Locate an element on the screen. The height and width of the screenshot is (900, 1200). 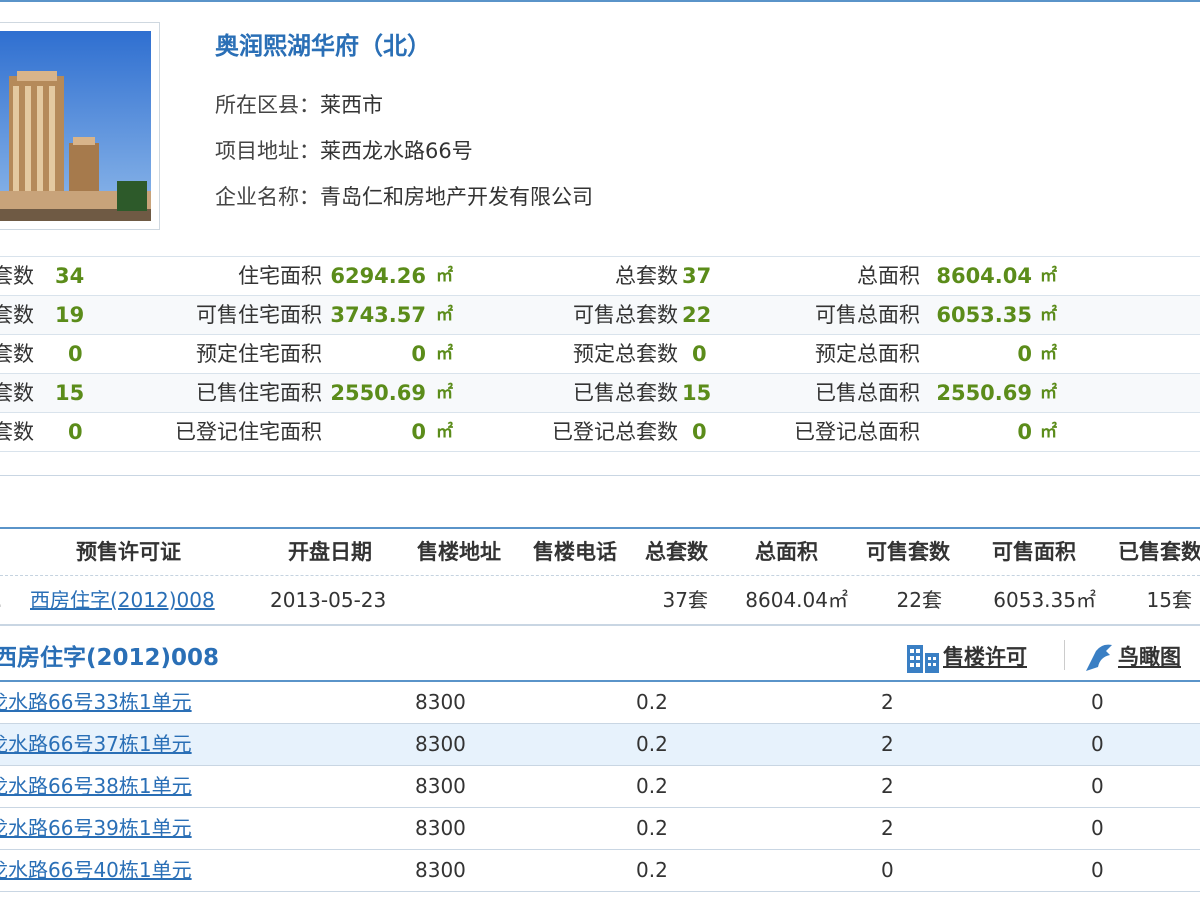
building-link: 龙水路66号38栋1单元 is located at coordinates (96, 786).